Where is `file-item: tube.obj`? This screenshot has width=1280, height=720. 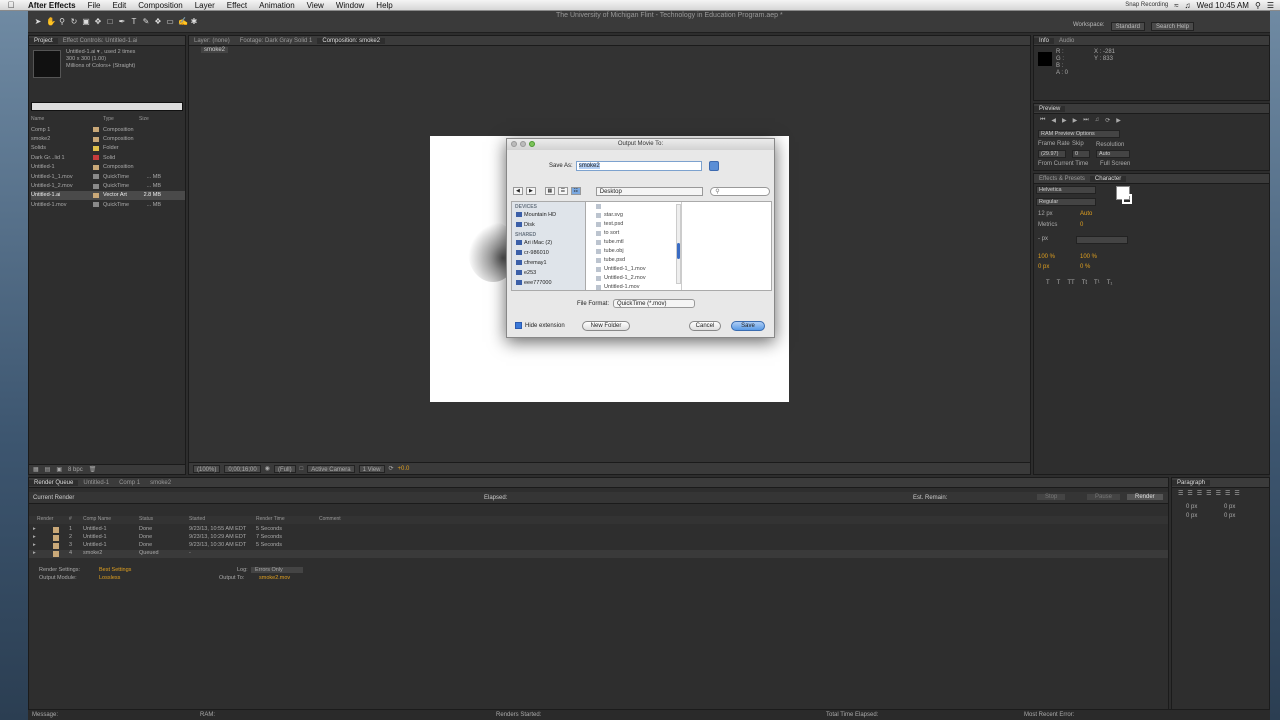
file-item: tube.obj is located at coordinates (636, 251).